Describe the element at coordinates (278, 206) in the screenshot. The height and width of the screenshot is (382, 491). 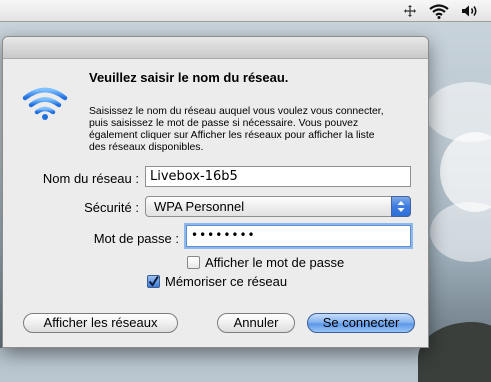
I see `security-popup: WPA Personnel` at that location.